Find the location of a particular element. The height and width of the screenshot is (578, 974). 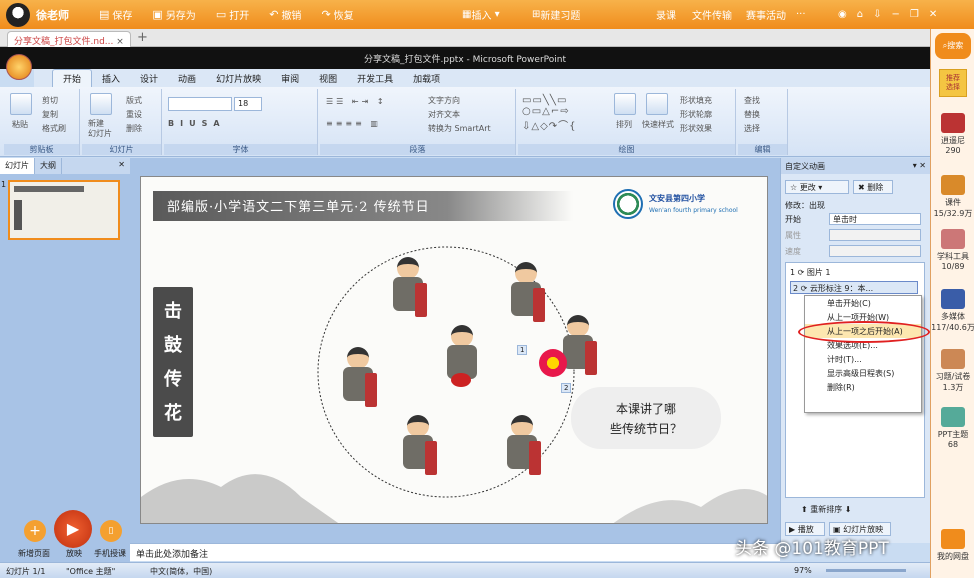

text-direction-button: 文字方向 is located at coordinates (444, 100).